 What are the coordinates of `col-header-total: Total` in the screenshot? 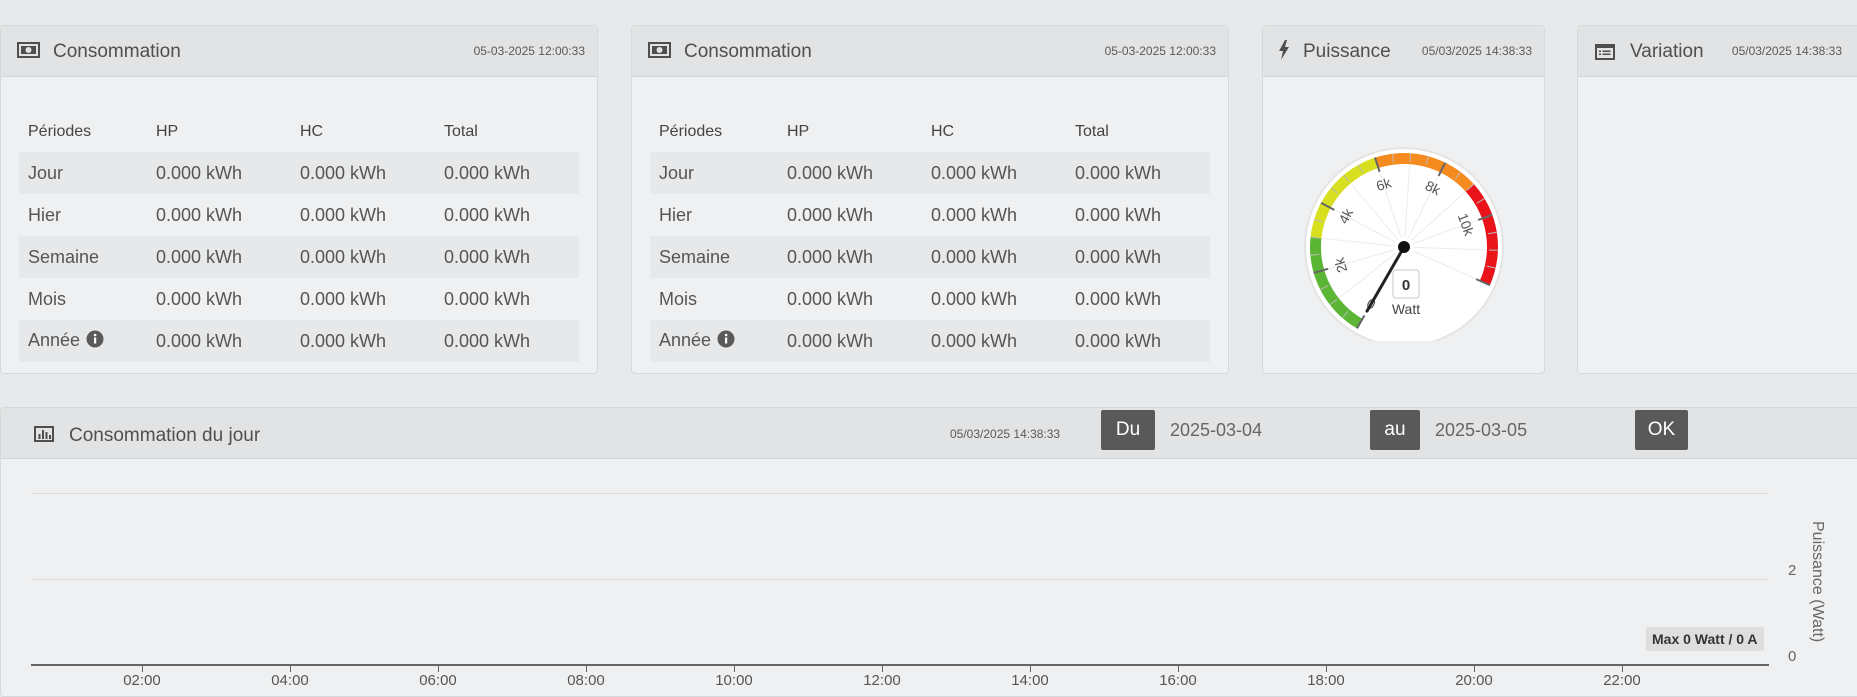 It's located at (507, 132).